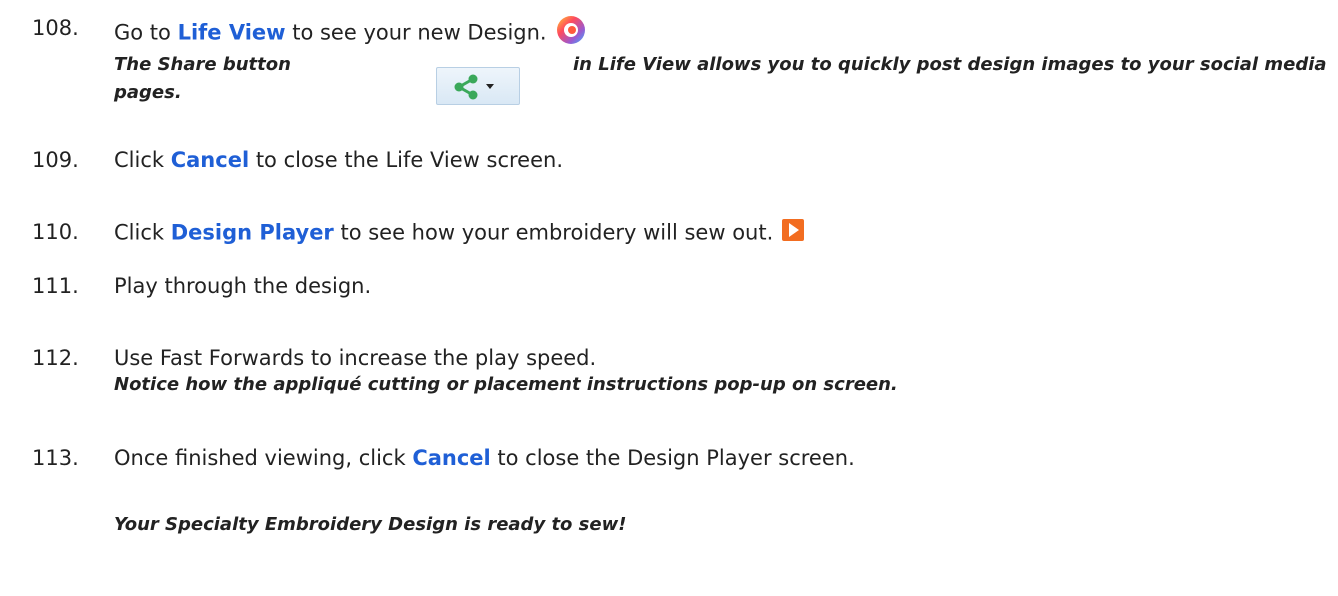 The image size is (1338, 596). Describe the element at coordinates (55, 160) in the screenshot. I see `step-number: 109.` at that location.